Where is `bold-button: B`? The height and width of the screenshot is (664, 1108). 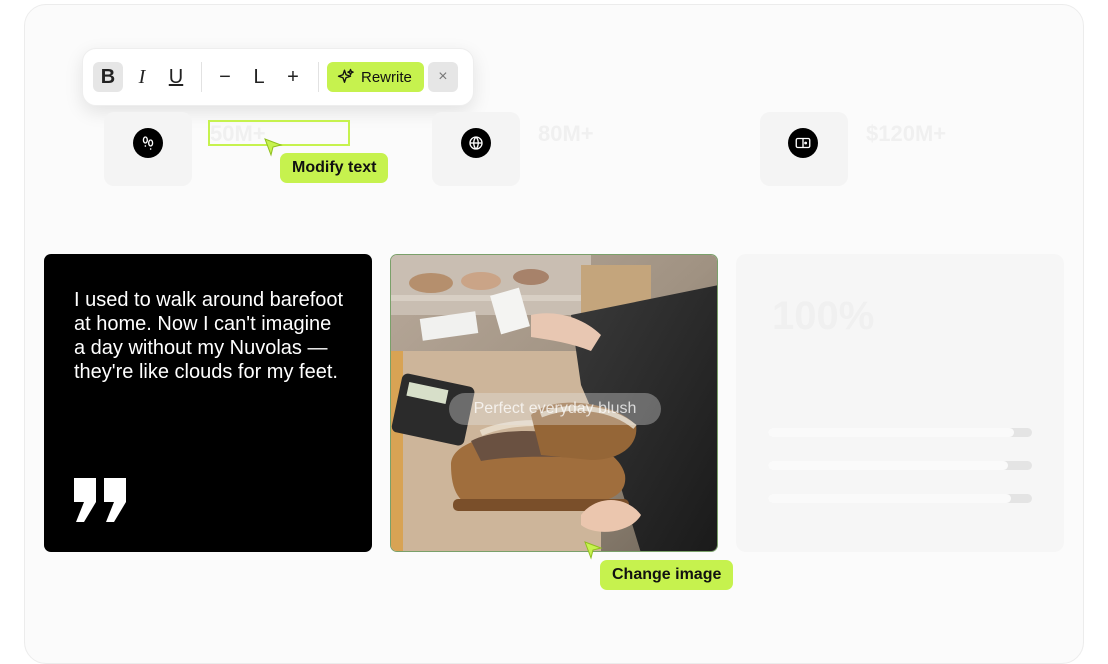 bold-button: B is located at coordinates (108, 77).